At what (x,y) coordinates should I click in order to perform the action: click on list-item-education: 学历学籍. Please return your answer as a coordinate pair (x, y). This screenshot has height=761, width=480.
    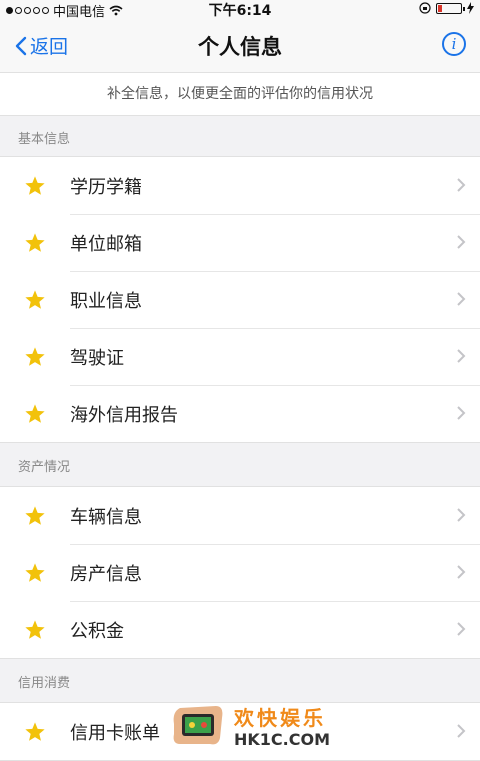
    Looking at the image, I should click on (240, 185).